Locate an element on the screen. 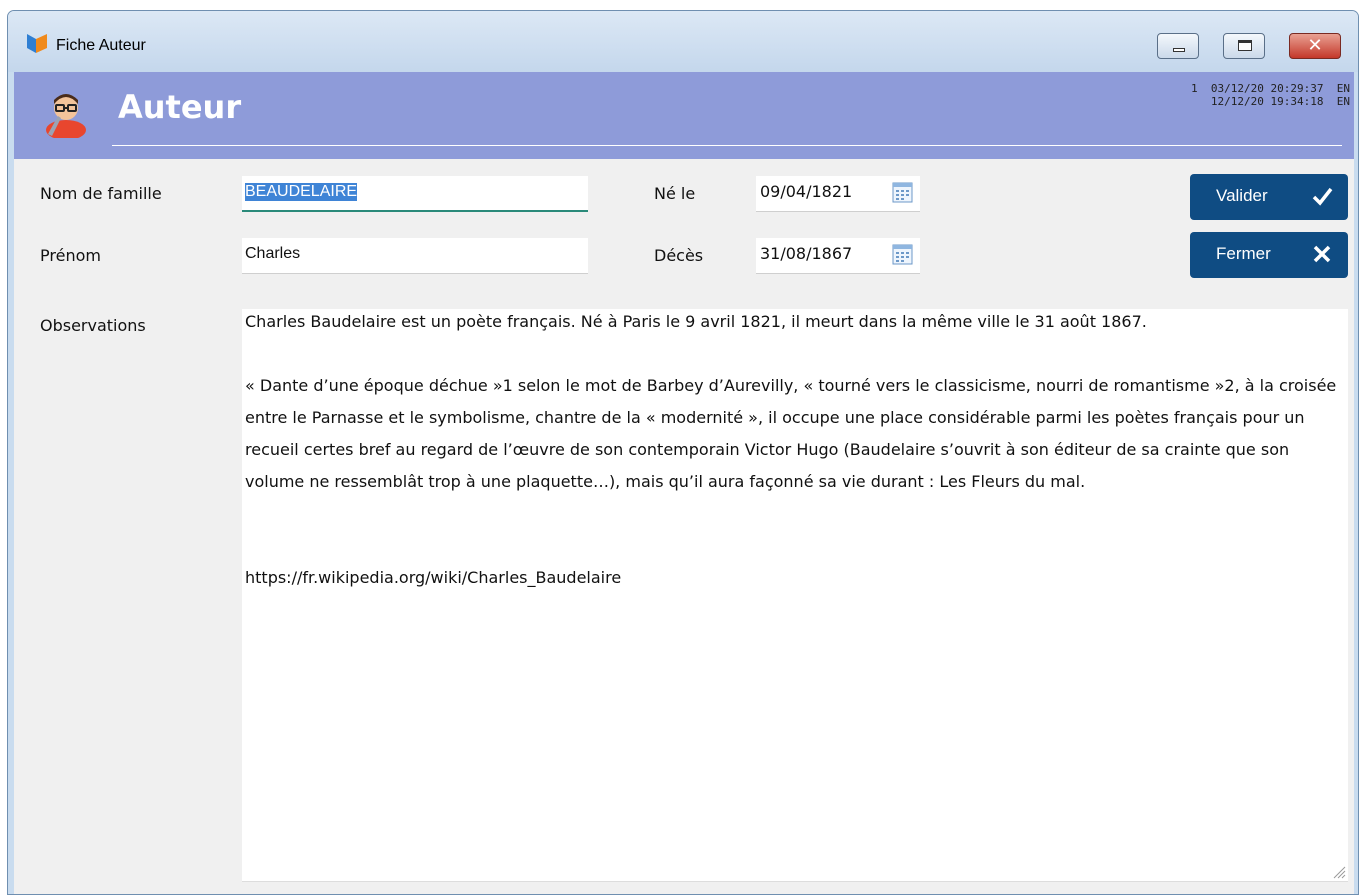 Image resolution: width=1359 pixels, height=895 pixels. nom-value: BEAUDELAIRE is located at coordinates (301, 192).